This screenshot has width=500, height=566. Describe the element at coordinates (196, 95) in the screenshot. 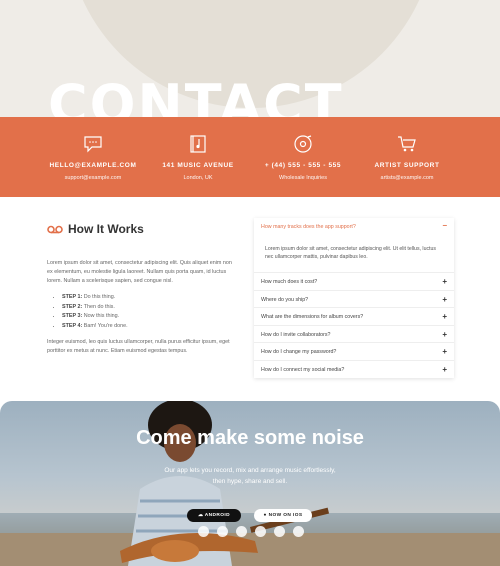

I see `hero-title: CONTACT` at that location.